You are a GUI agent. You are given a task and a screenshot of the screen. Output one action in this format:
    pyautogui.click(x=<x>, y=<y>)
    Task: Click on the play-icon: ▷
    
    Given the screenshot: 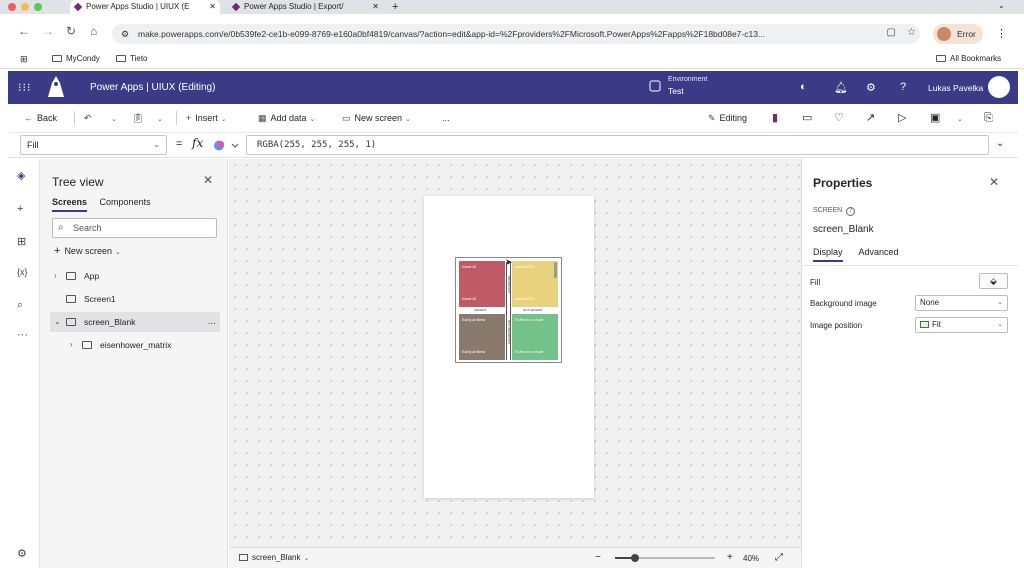 What is the action you would take?
    pyautogui.click(x=902, y=118)
    